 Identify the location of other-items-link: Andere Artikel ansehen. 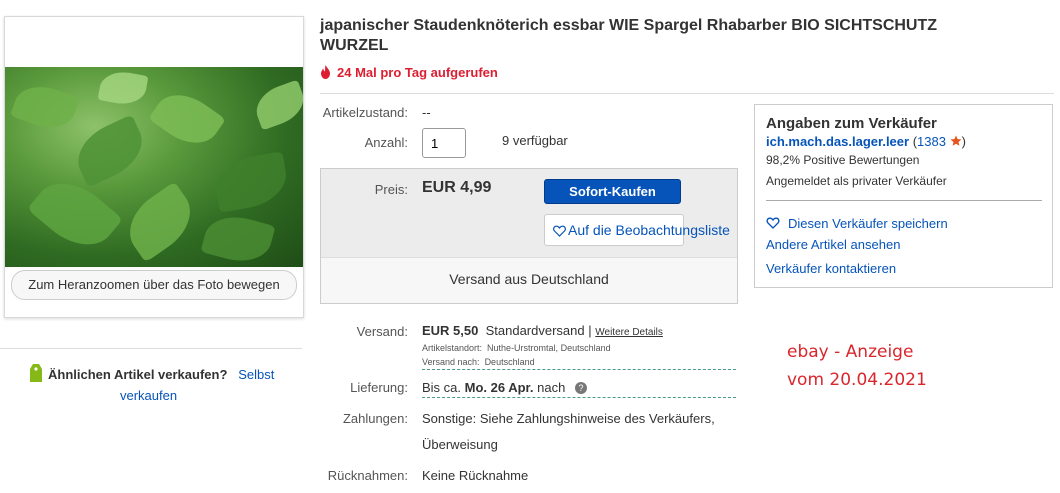
(833, 244).